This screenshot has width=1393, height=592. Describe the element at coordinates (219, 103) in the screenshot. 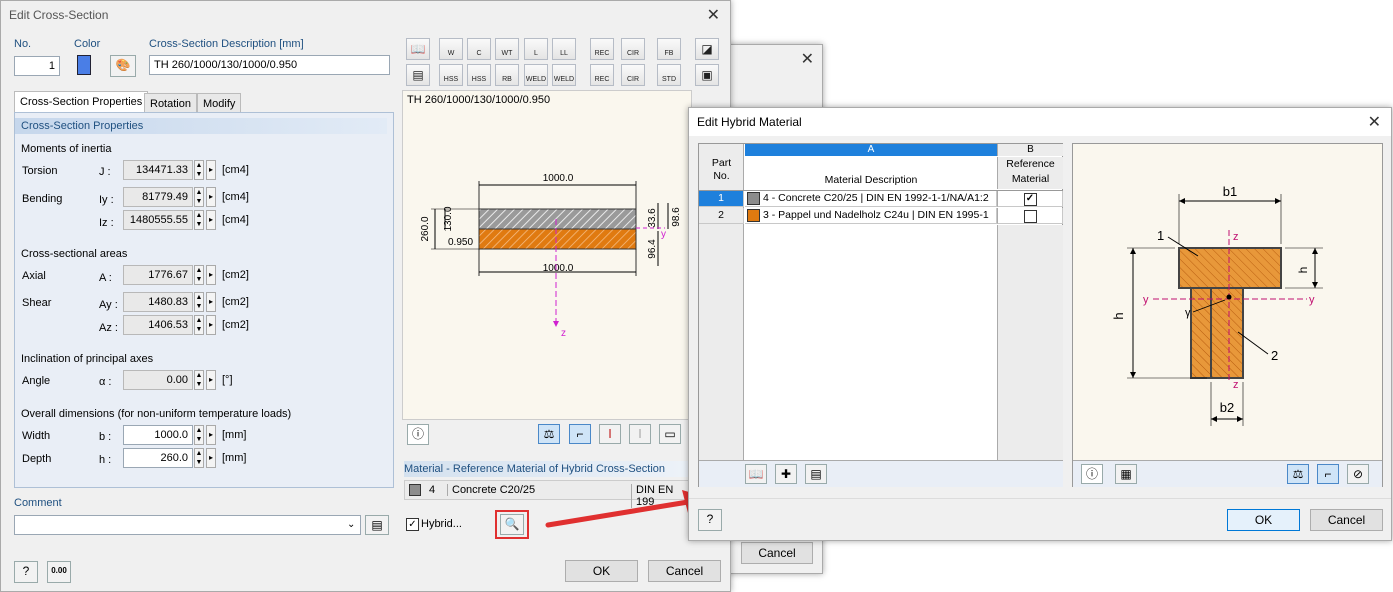

I see `tab-modify: Modify` at that location.